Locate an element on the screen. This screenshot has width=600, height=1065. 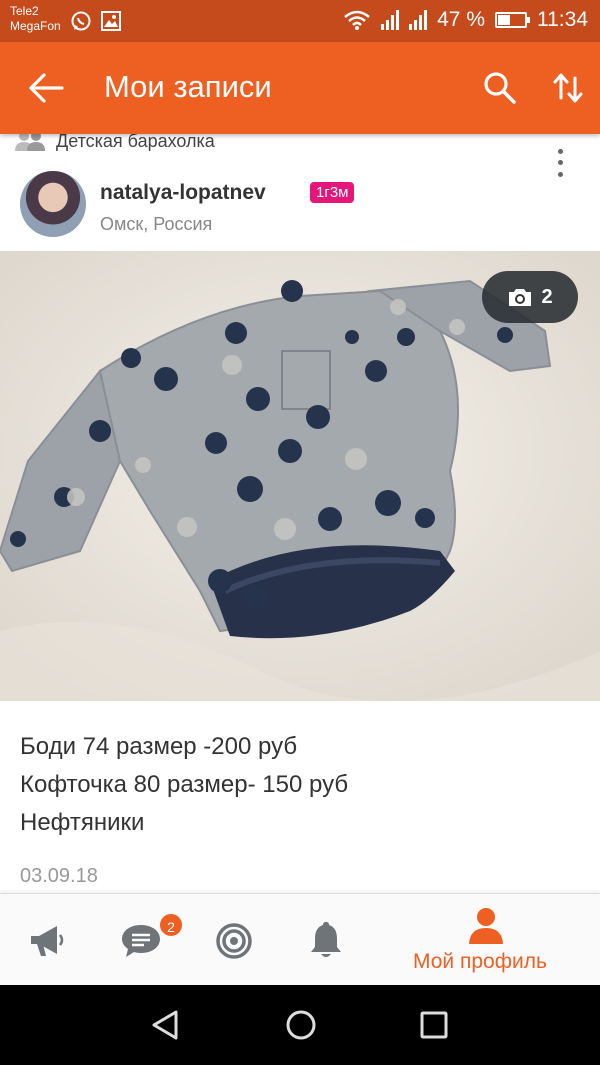
tab-announcements is located at coordinates (48, 940).